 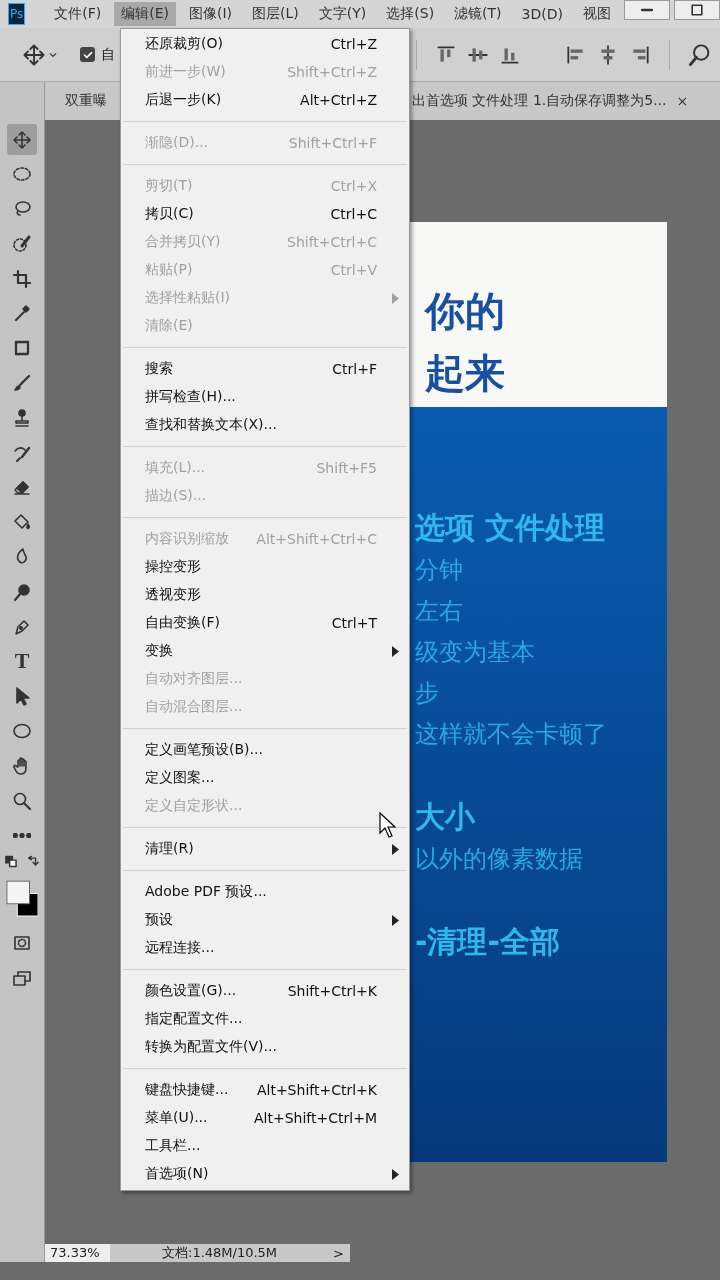 What do you see at coordinates (498, 859) in the screenshot?
I see `poster-text: 以外的像素数据` at bounding box center [498, 859].